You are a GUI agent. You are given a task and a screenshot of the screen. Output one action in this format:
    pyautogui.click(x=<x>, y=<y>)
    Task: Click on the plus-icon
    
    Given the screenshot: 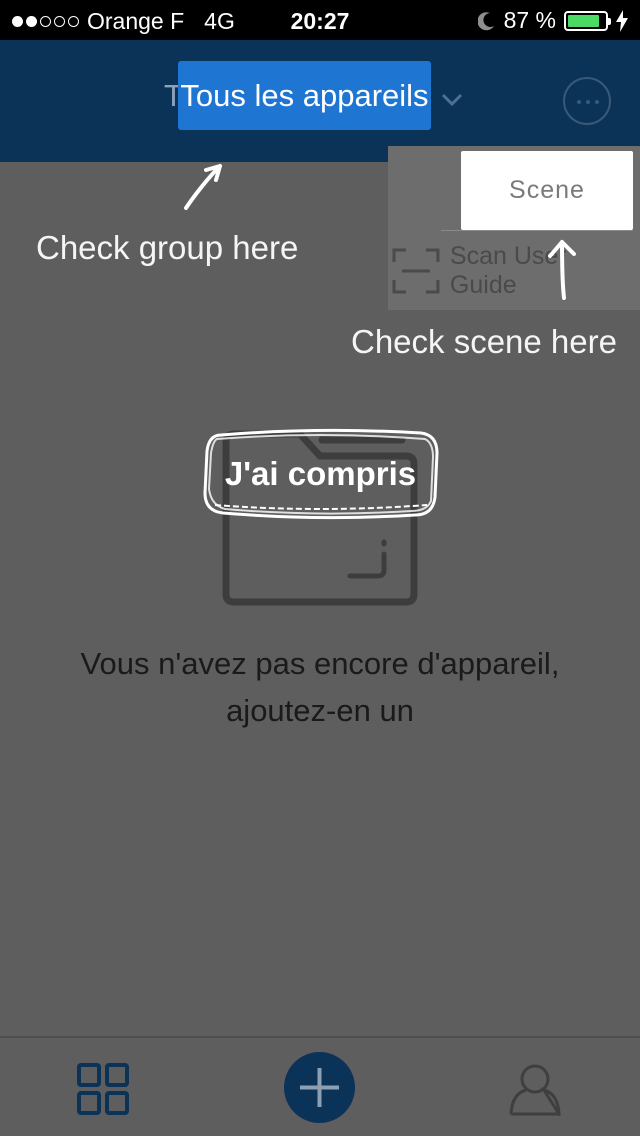 What is the action you would take?
    pyautogui.click(x=319, y=1087)
    